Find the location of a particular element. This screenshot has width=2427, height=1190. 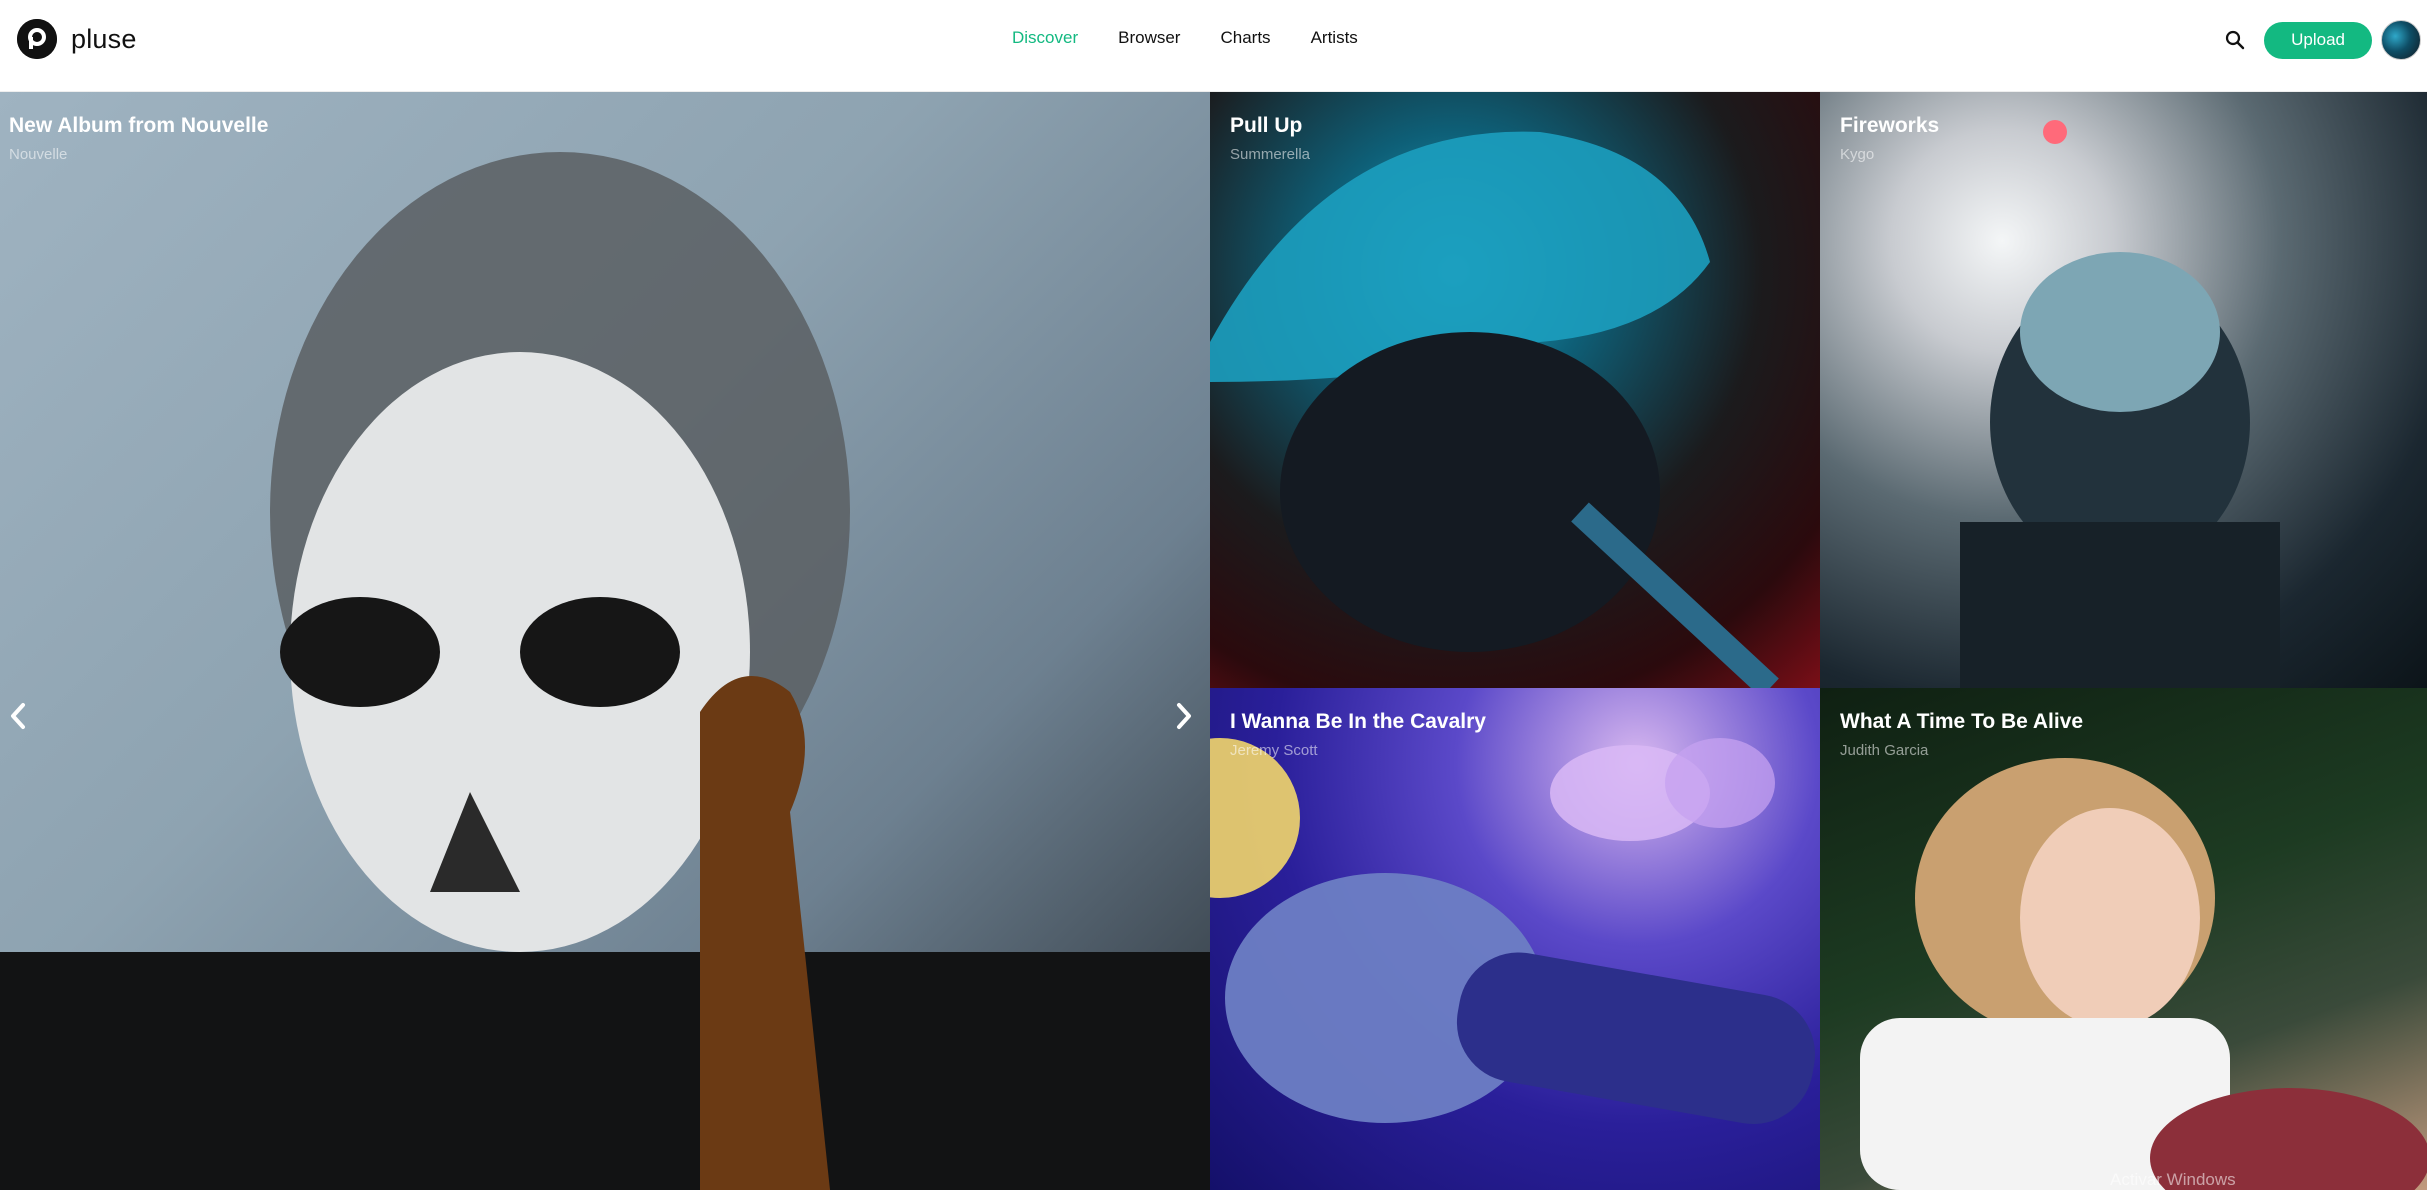

main-nav: Discover Browser Charts Artists is located at coordinates (1185, 38).